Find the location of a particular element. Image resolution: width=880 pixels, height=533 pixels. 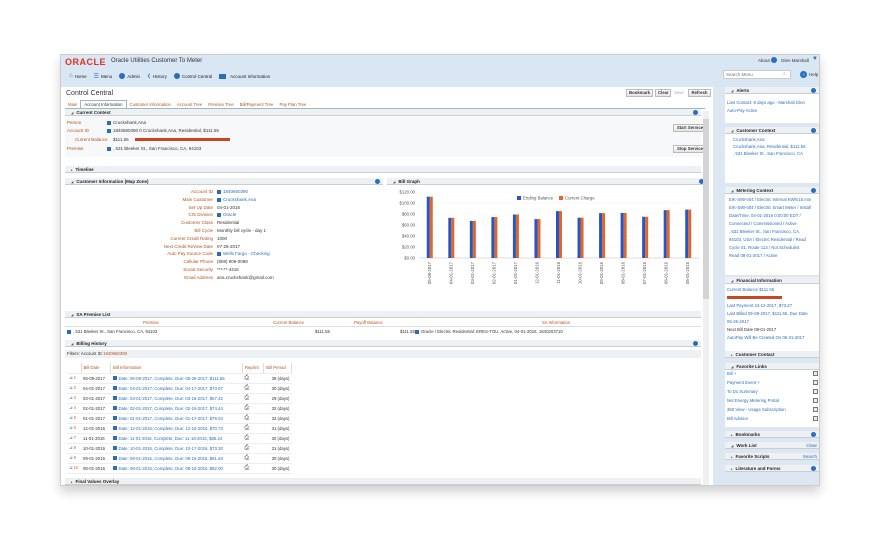

nav-account-information: Account Information is located at coordinates (250, 76).